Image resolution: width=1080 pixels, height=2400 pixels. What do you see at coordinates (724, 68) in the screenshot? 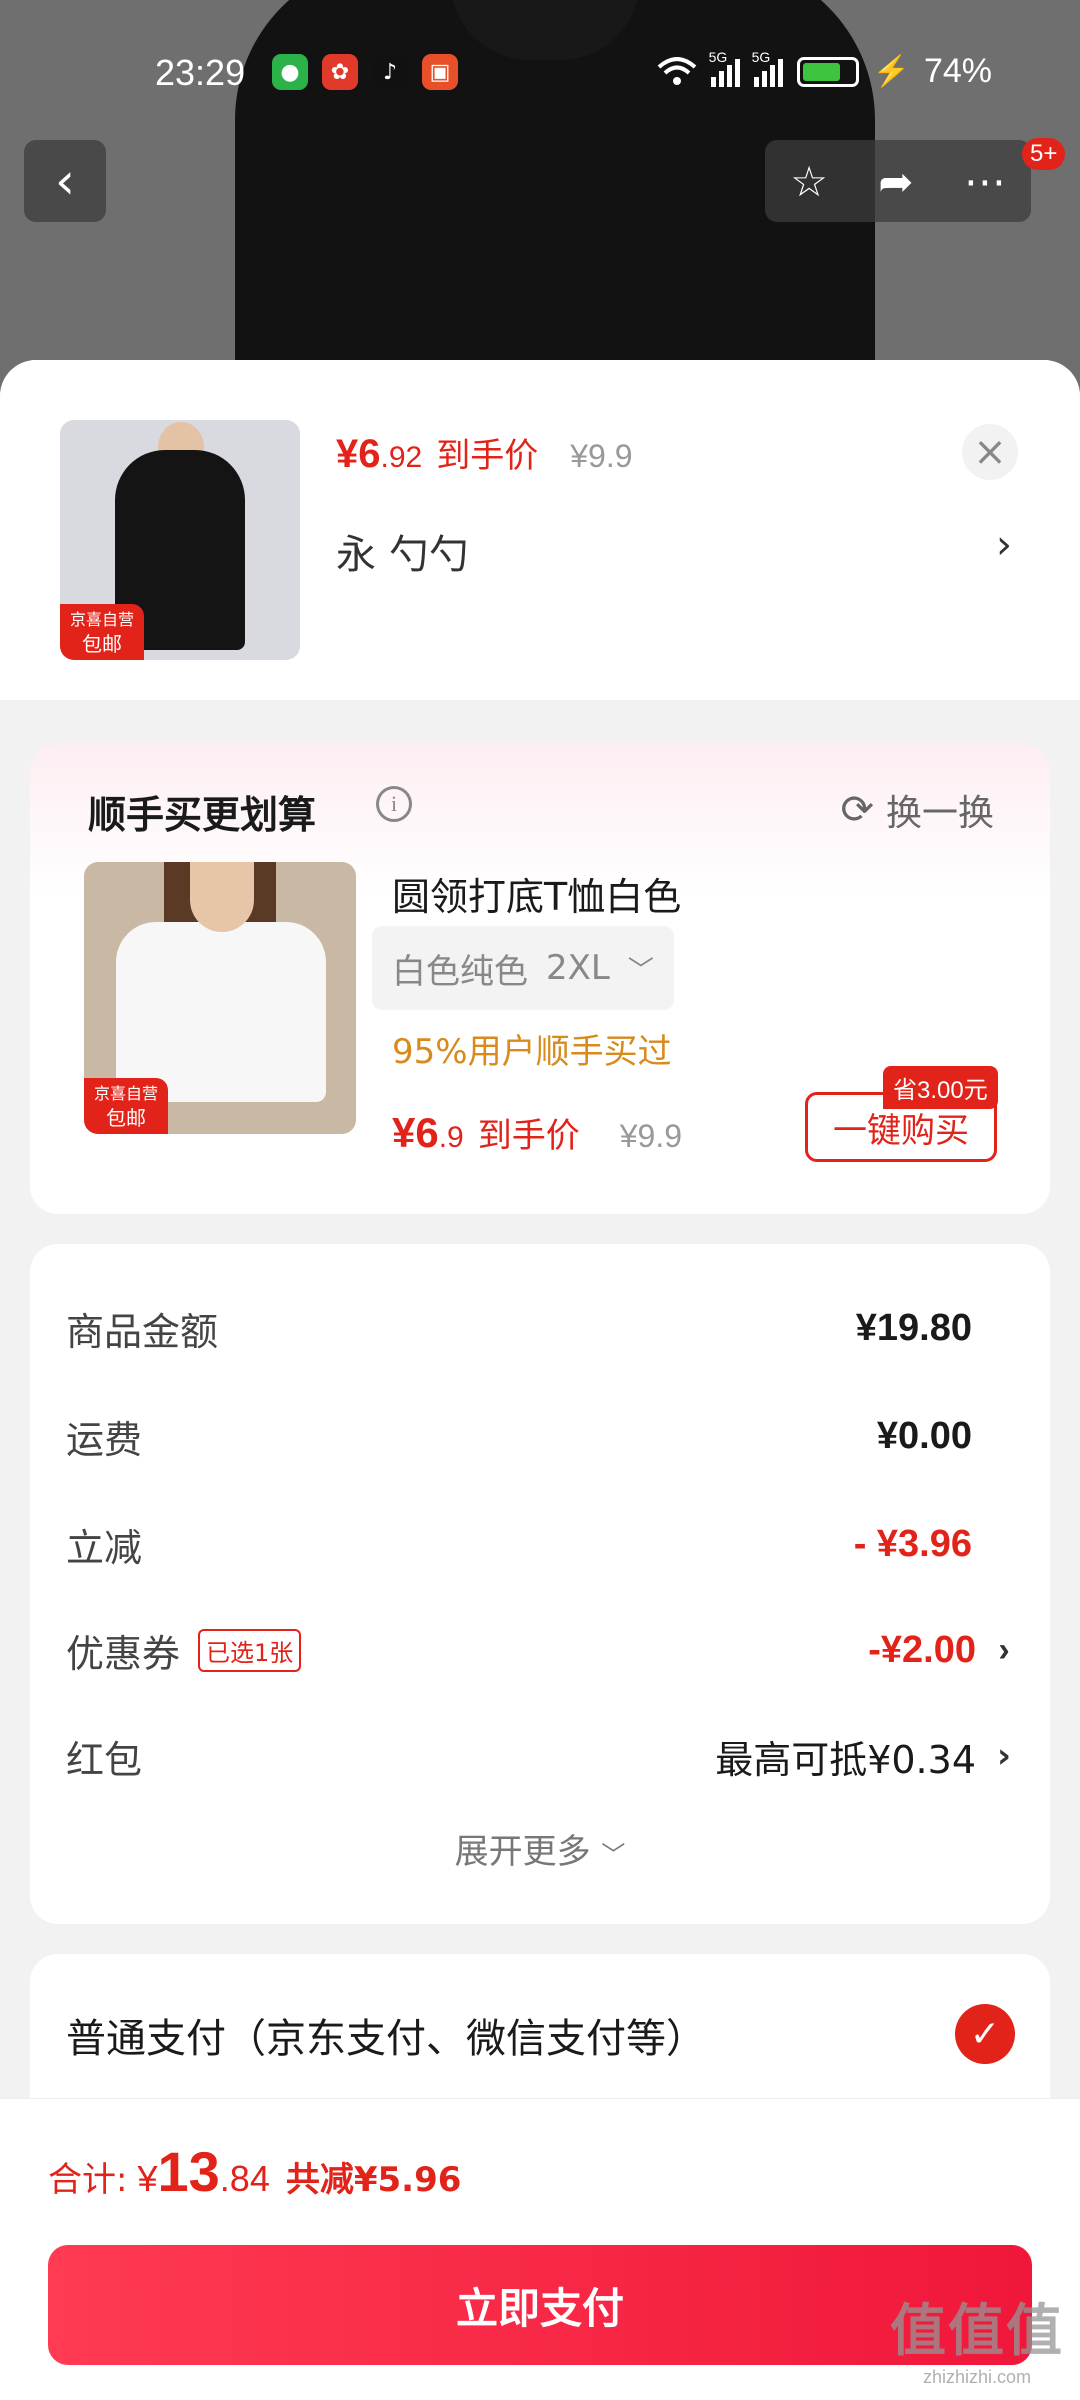
I see `signal-icon: 5G` at bounding box center [724, 68].